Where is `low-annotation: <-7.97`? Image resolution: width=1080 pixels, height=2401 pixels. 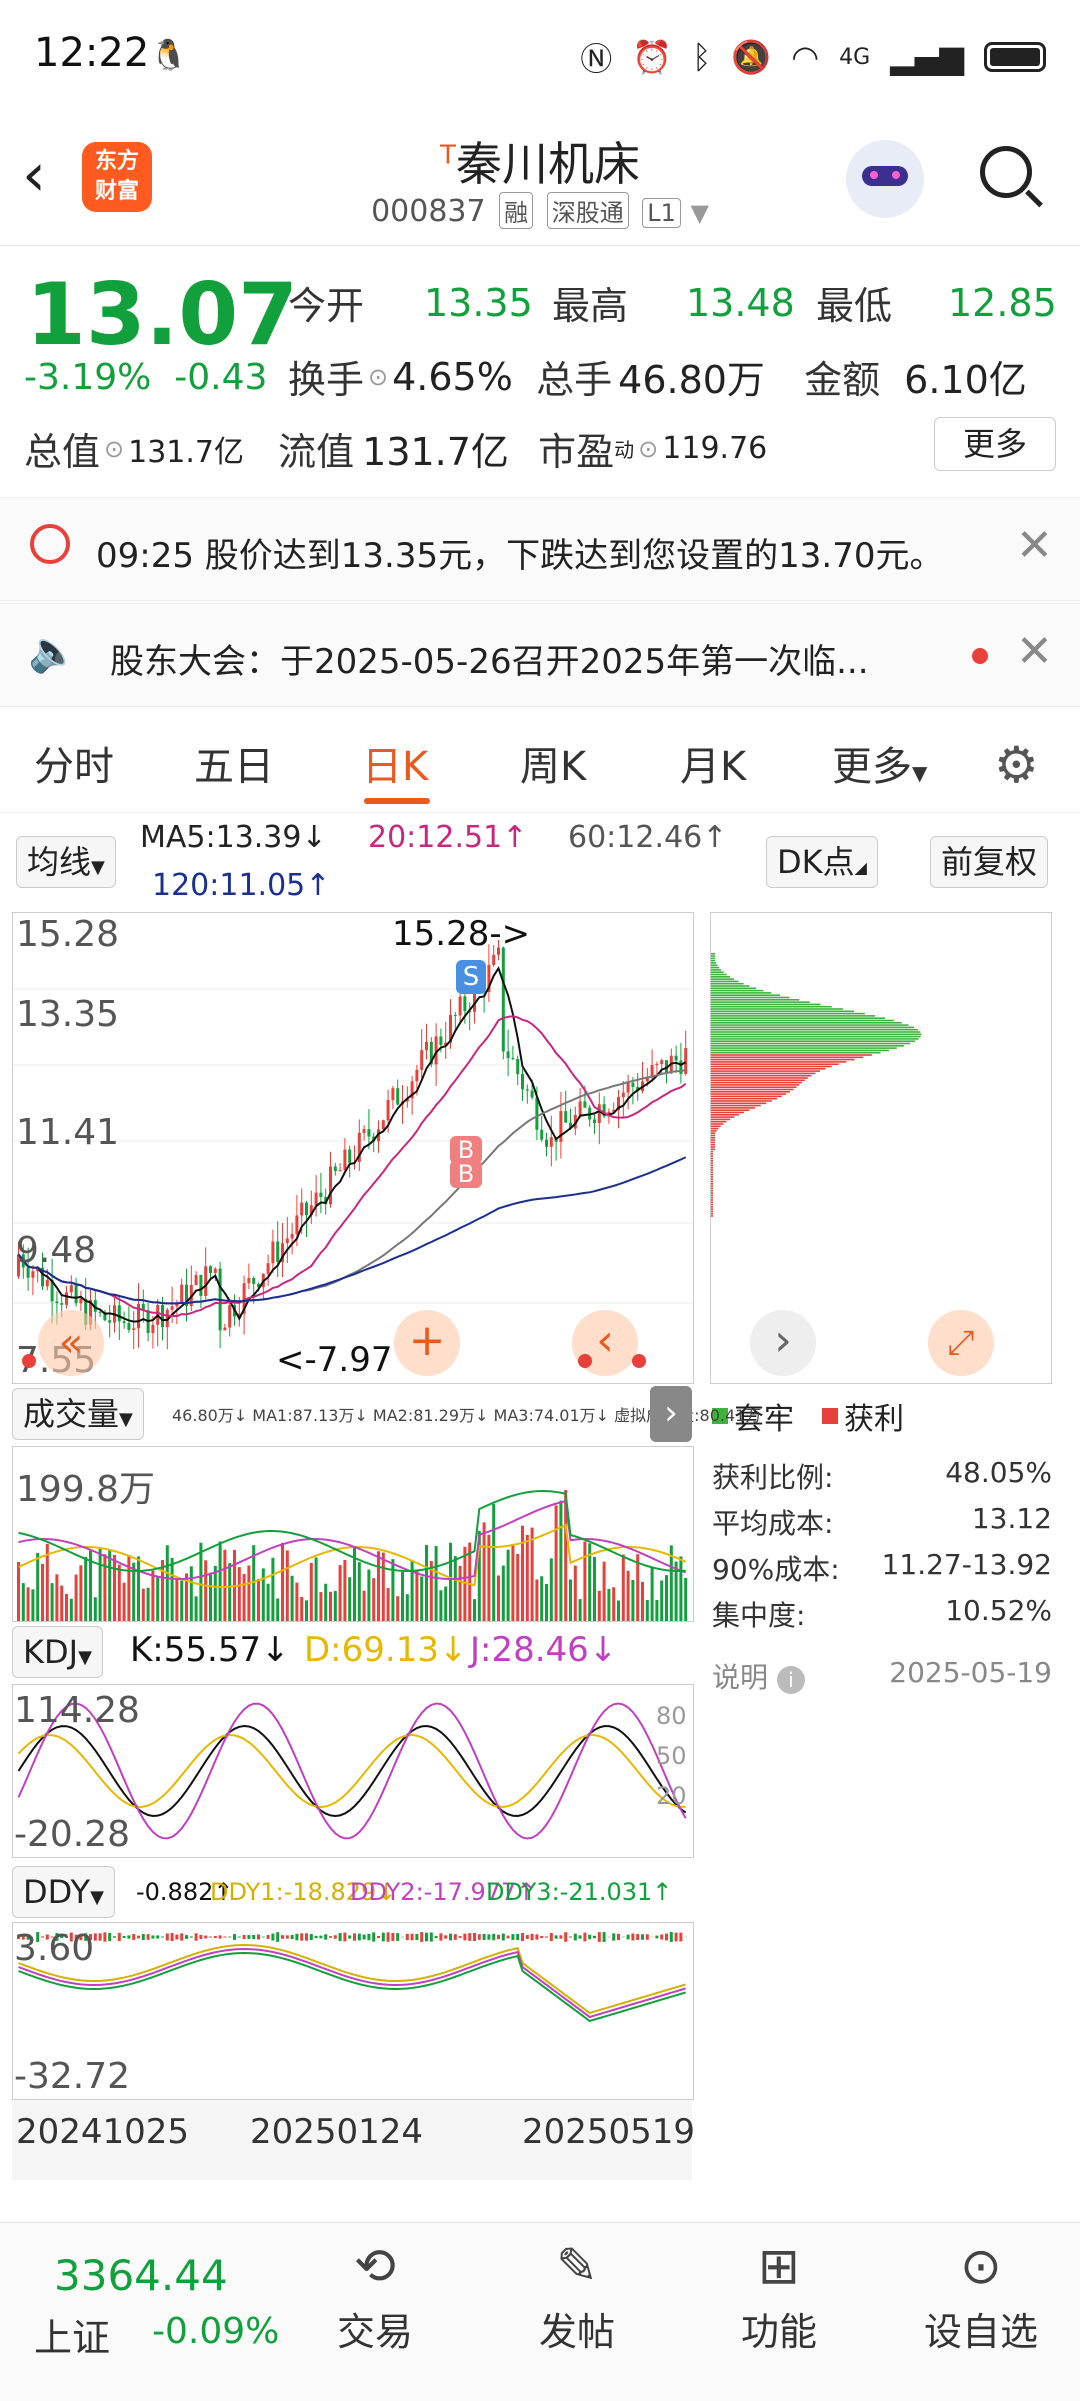
low-annotation: <-7.97 is located at coordinates (334, 1360).